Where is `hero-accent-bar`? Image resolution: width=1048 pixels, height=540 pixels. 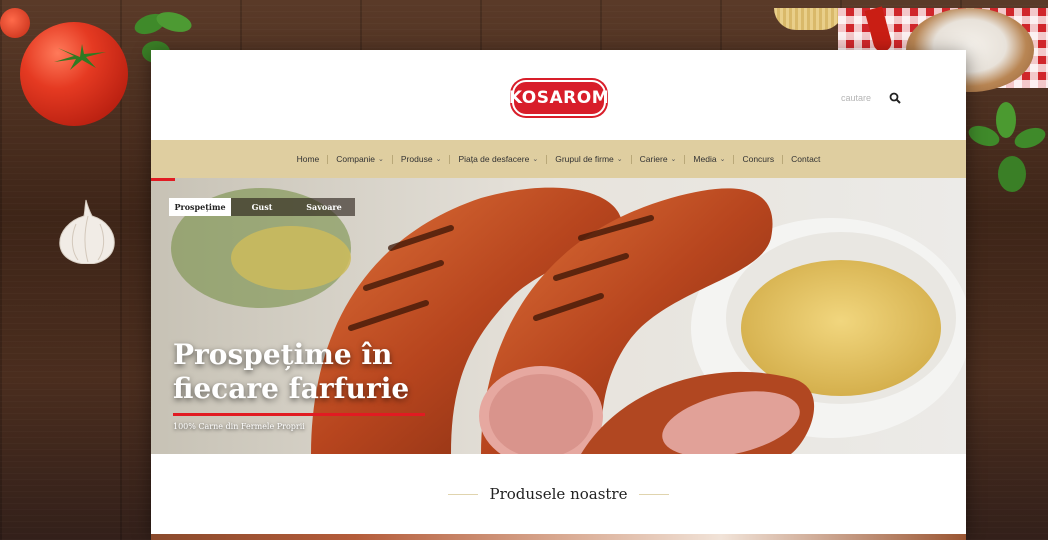 hero-accent-bar is located at coordinates (163, 179).